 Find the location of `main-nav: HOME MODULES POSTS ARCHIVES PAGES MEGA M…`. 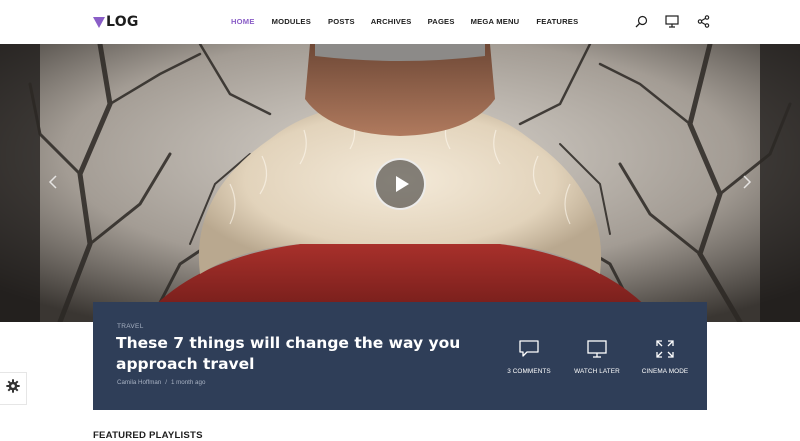

main-nav: HOME MODULES POSTS ARCHIVES PAGES MEGA M… is located at coordinates (404, 21).